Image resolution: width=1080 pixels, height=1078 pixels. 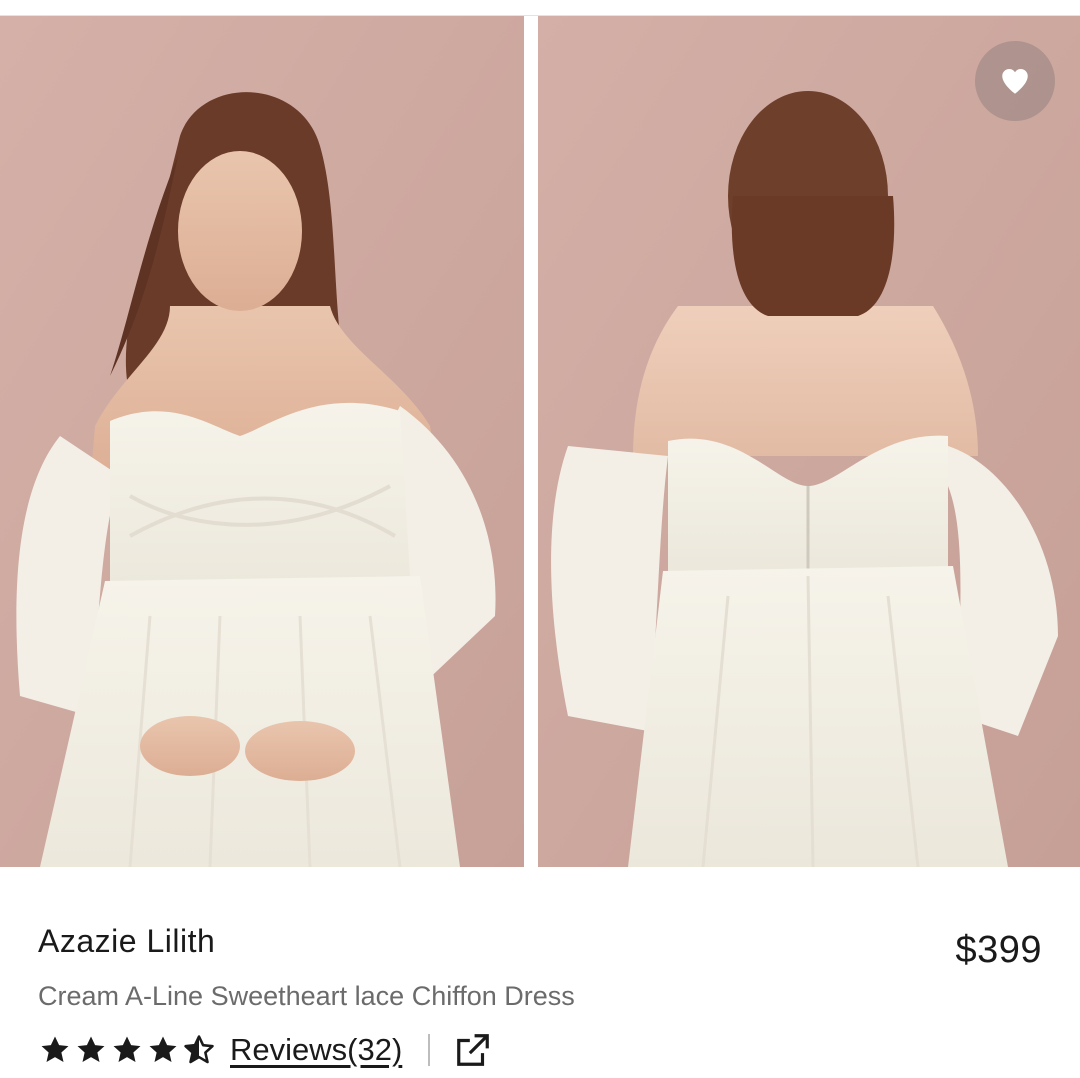 What do you see at coordinates (199, 1049) in the screenshot?
I see `star-half-icon` at bounding box center [199, 1049].